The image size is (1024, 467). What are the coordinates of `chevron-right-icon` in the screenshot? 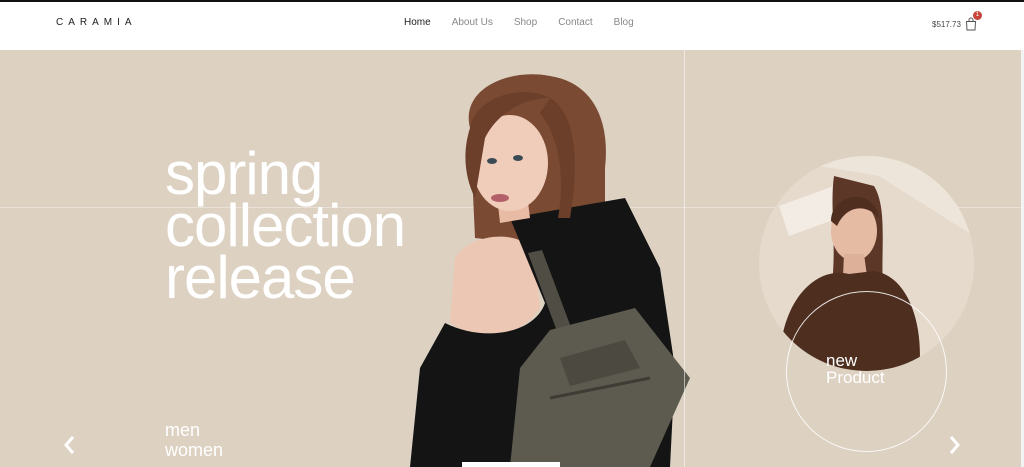 It's located at (954, 445).